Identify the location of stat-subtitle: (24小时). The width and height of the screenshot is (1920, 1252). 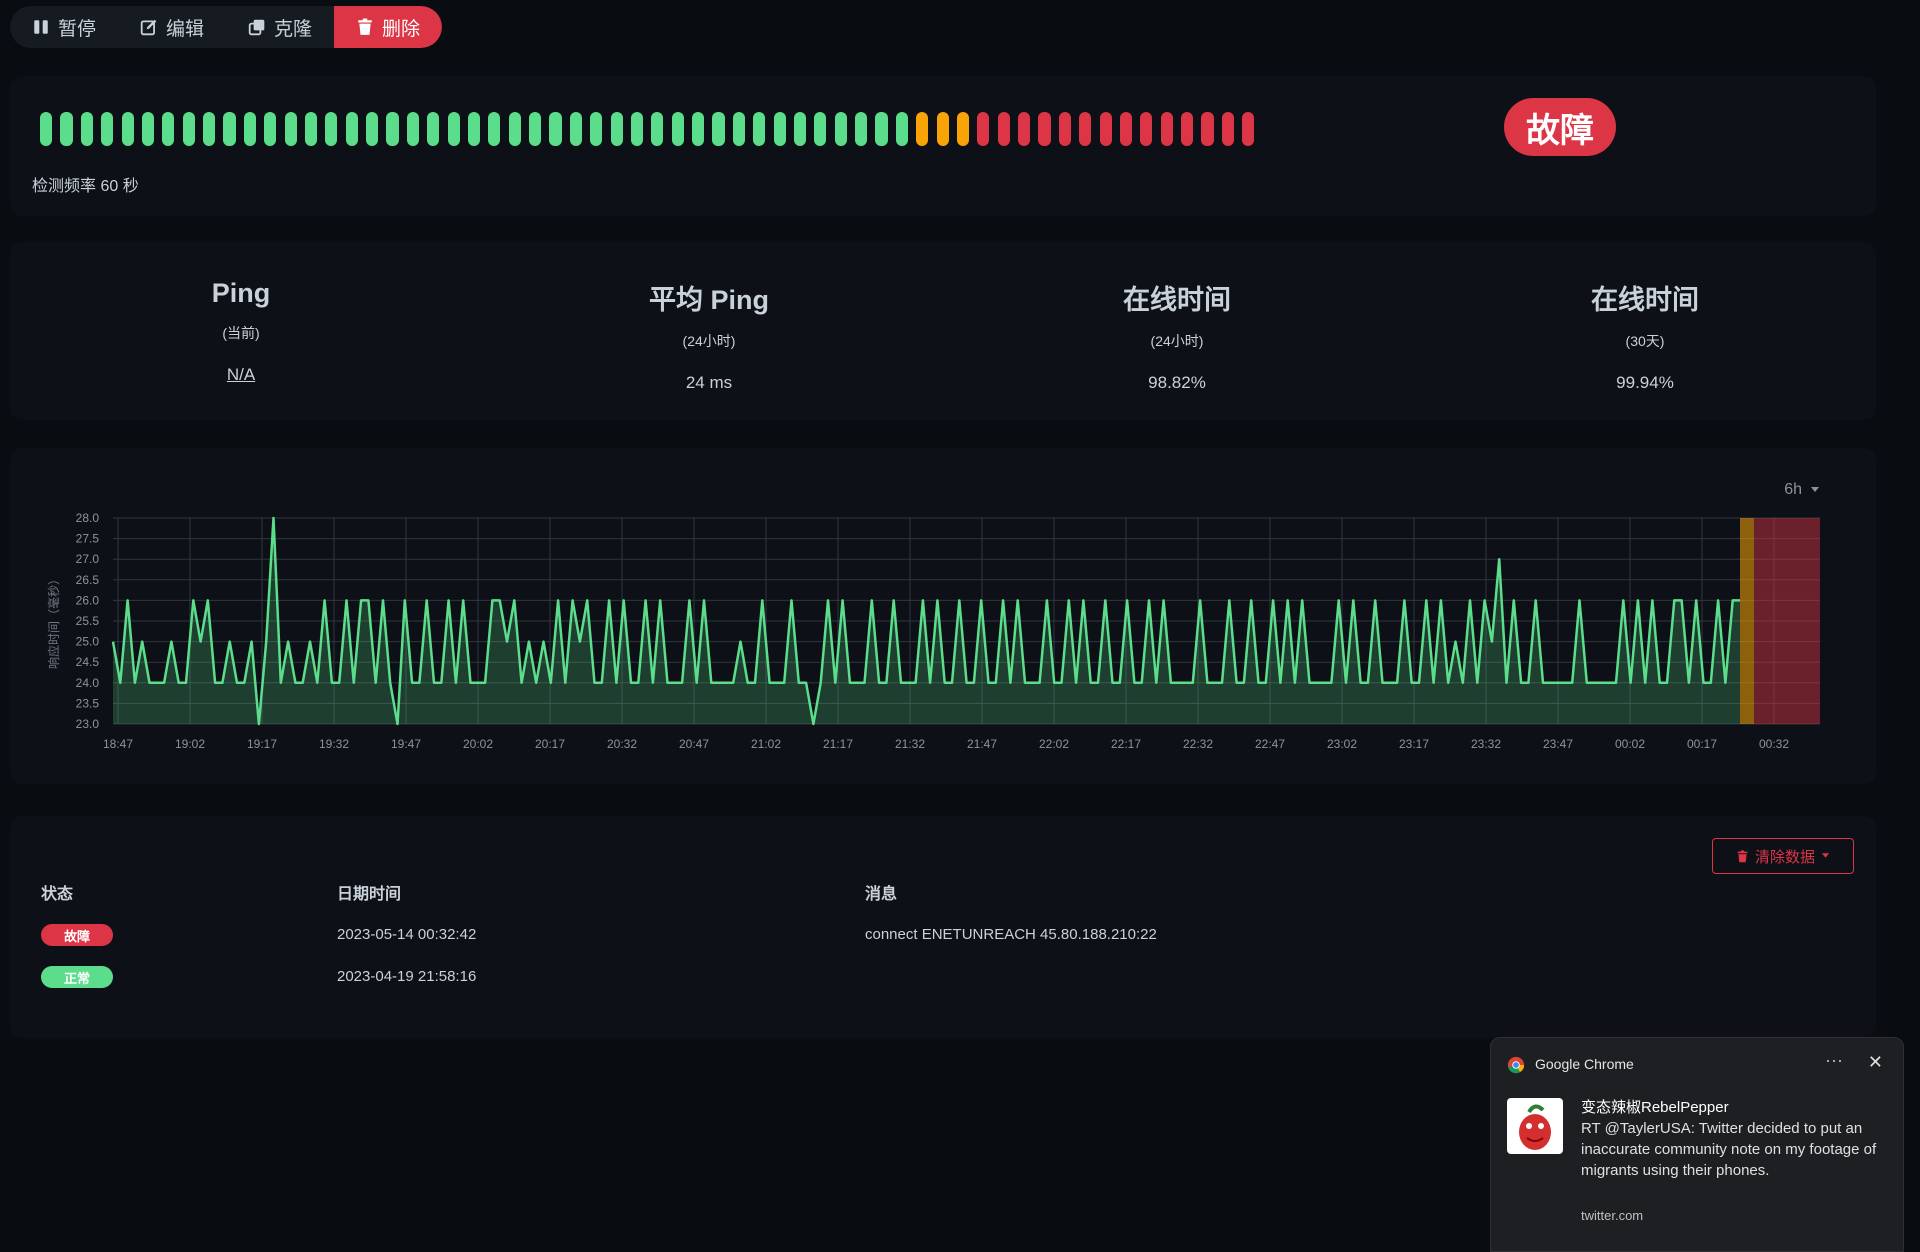
(709, 341).